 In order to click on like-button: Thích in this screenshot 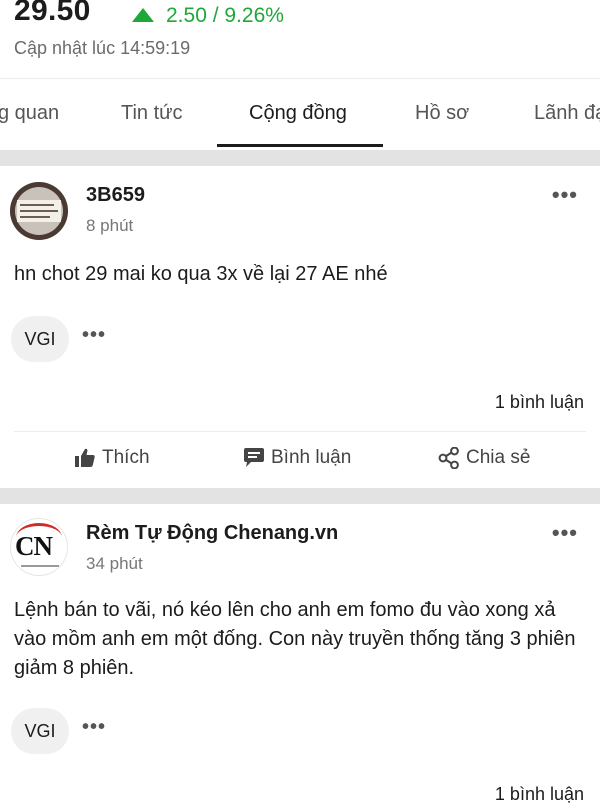, I will do `click(112, 458)`.